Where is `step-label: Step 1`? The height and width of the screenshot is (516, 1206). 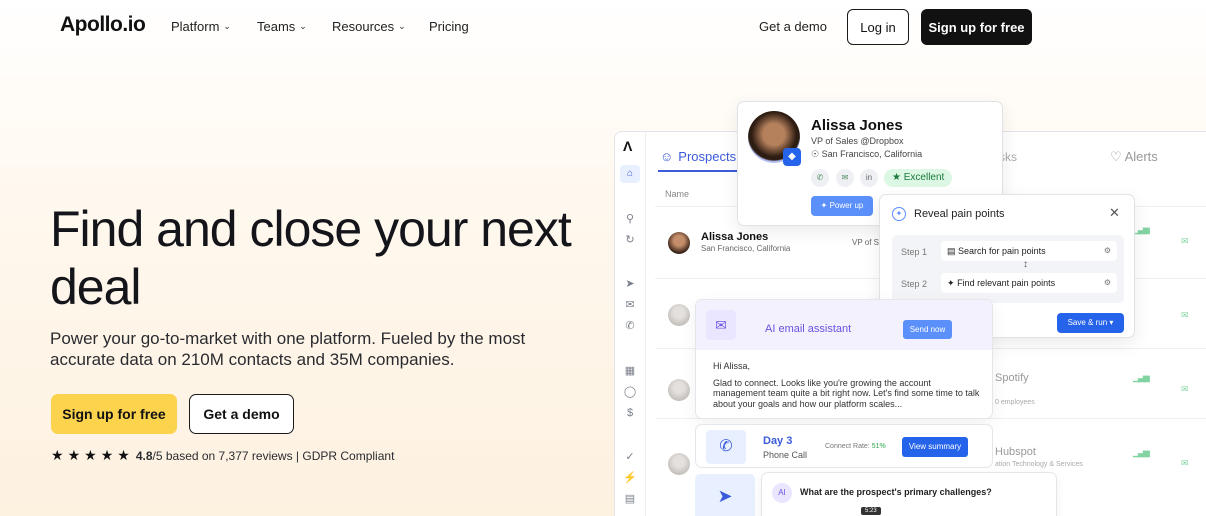 step-label: Step 1 is located at coordinates (914, 252).